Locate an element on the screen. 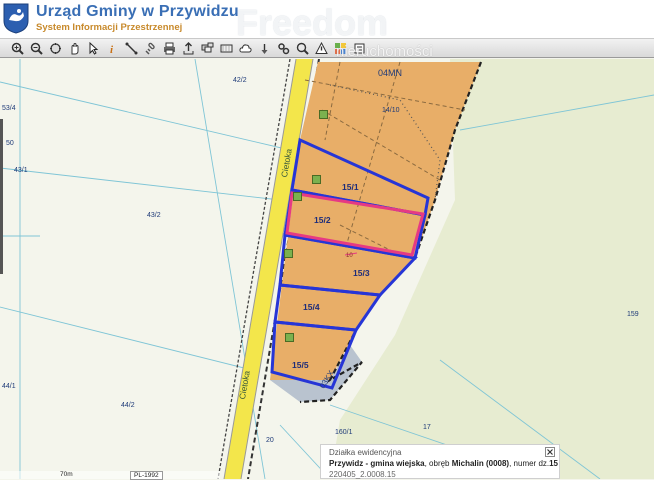 This screenshot has height=480, width=654. svg-text: i is located at coordinates (112, 49).